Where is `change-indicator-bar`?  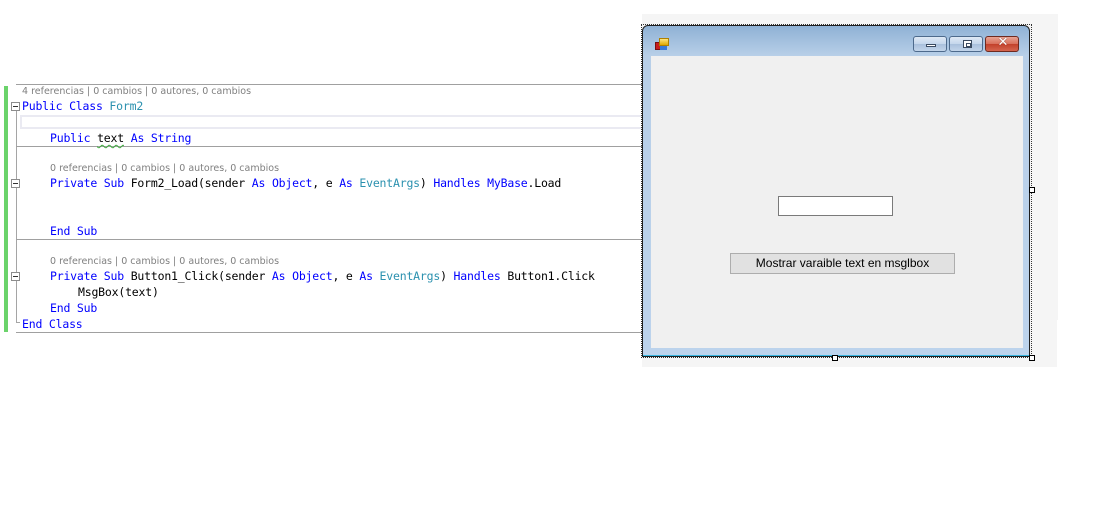
change-indicator-bar is located at coordinates (6, 209).